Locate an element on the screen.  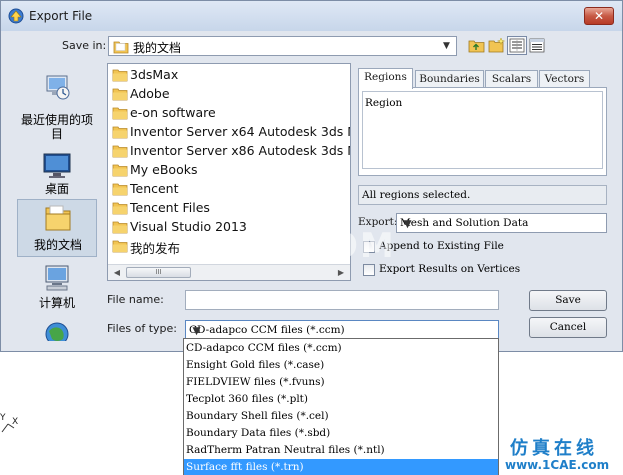
close-icon: ✕ is located at coordinates (599, 16).